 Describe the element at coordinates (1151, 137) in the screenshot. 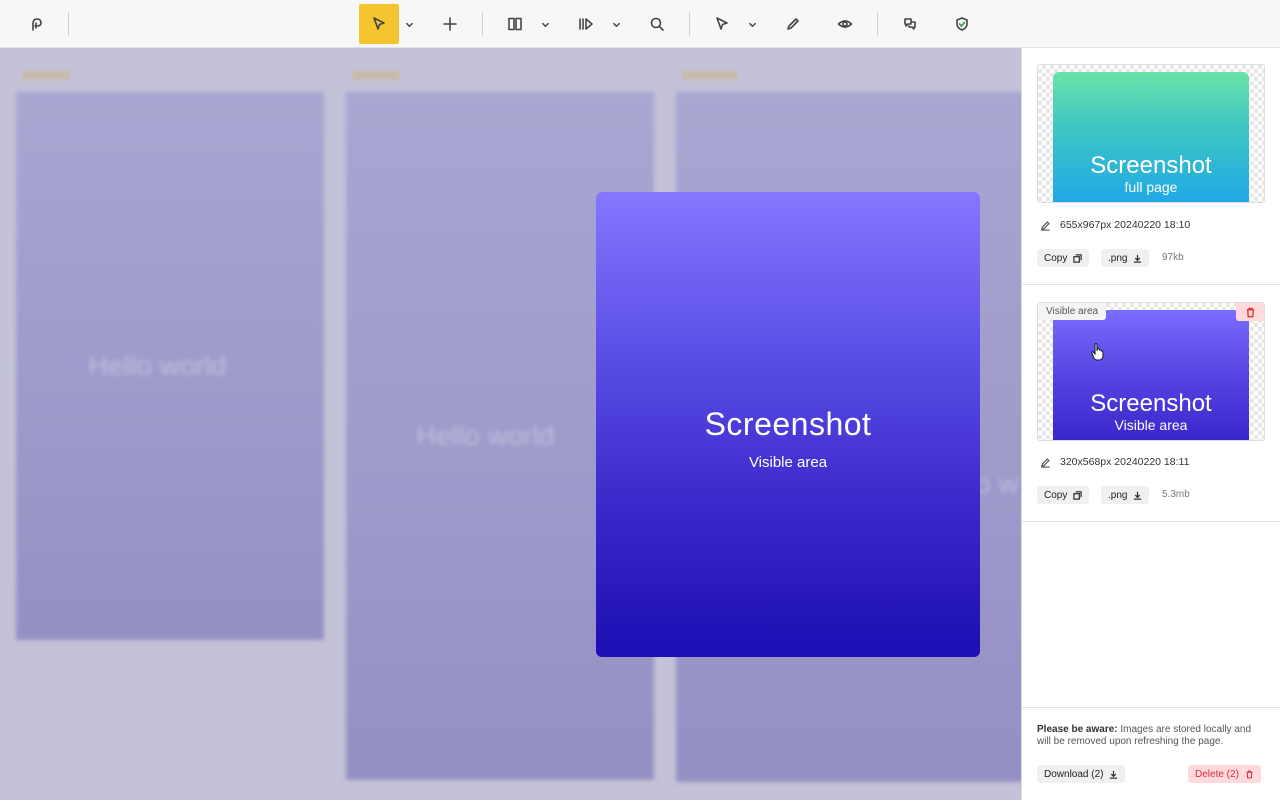

I see `thumbnail-image: Screenshot full page` at that location.